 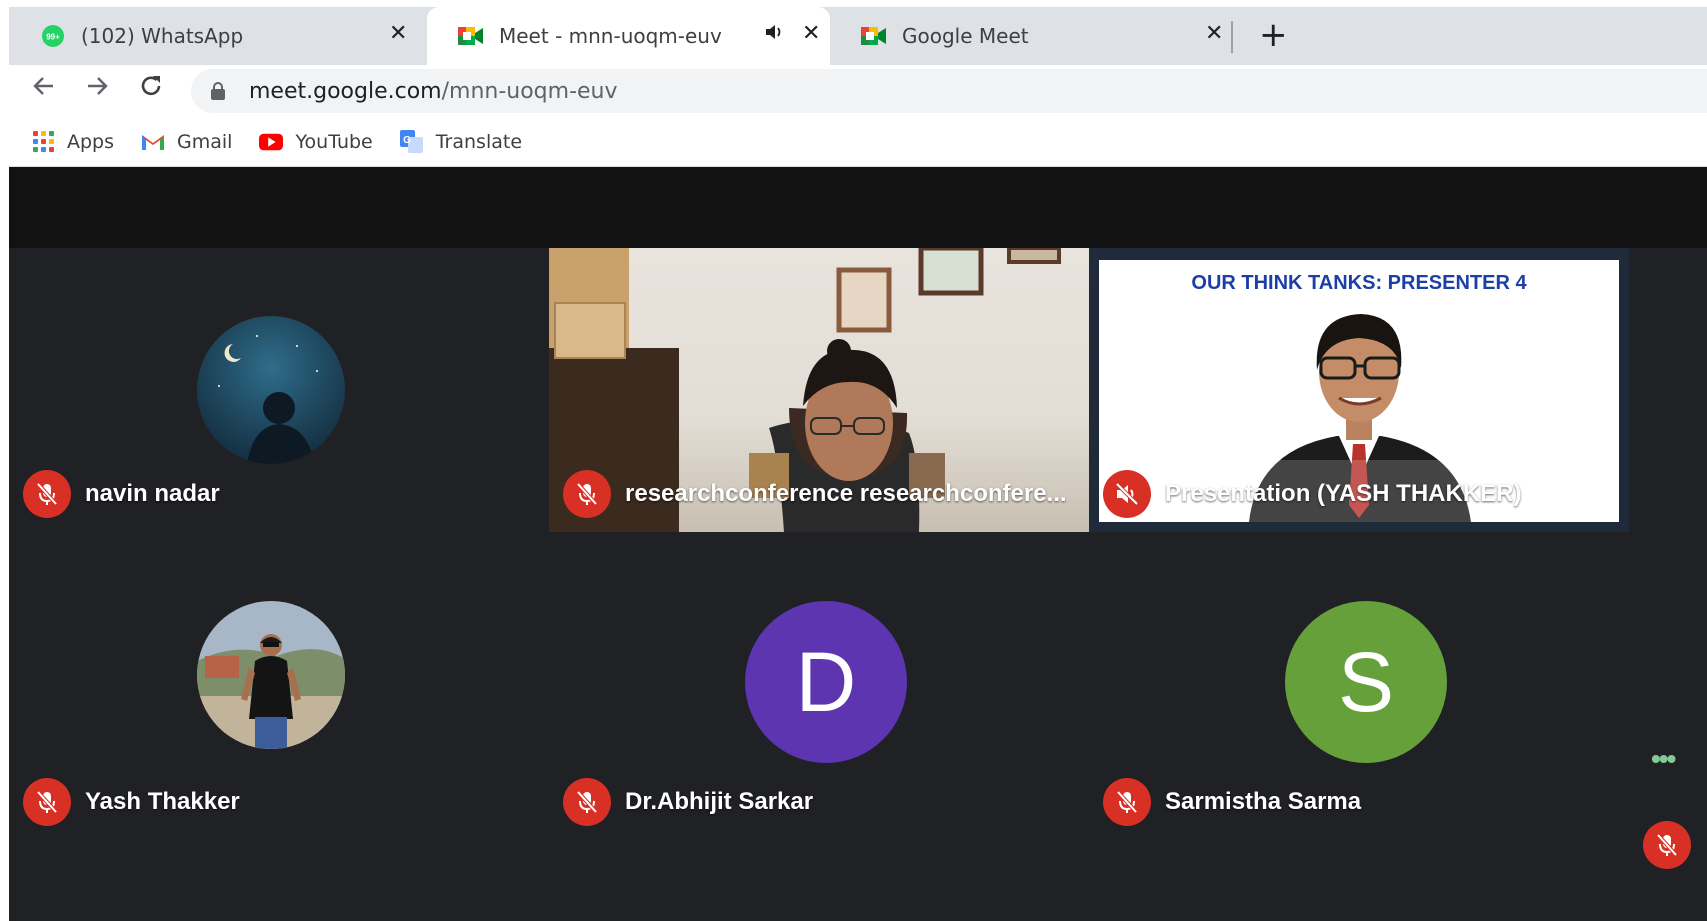 I want to click on nameplate: Sarmistha Sarma, so click(x=1232, y=802).